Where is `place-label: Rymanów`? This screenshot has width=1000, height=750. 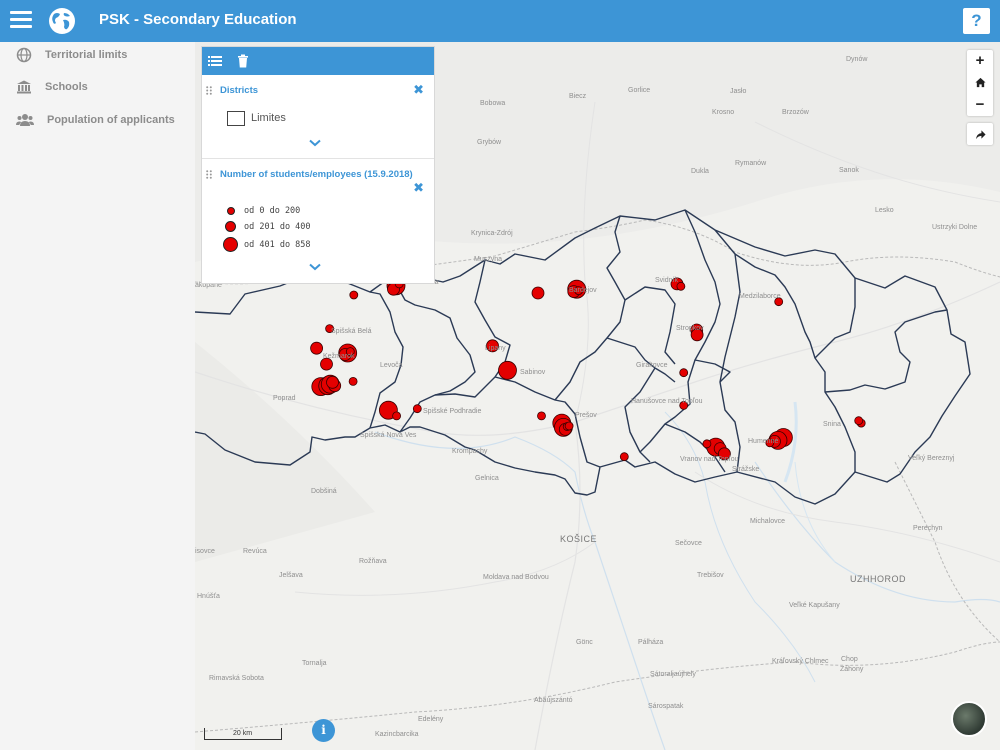
place-label: Rymanów is located at coordinates (751, 163).